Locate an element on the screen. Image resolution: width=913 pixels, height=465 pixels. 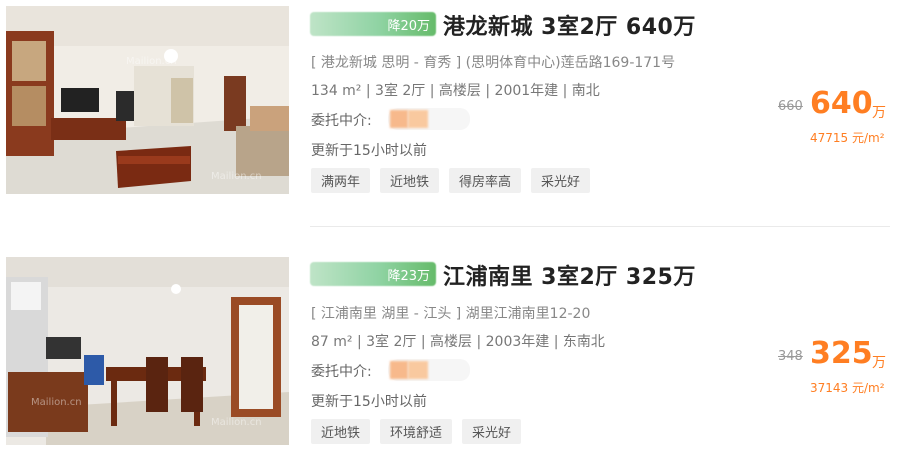
tag-list: 满两年 近地铁 得房率高 采光好 is located at coordinates (451, 180).